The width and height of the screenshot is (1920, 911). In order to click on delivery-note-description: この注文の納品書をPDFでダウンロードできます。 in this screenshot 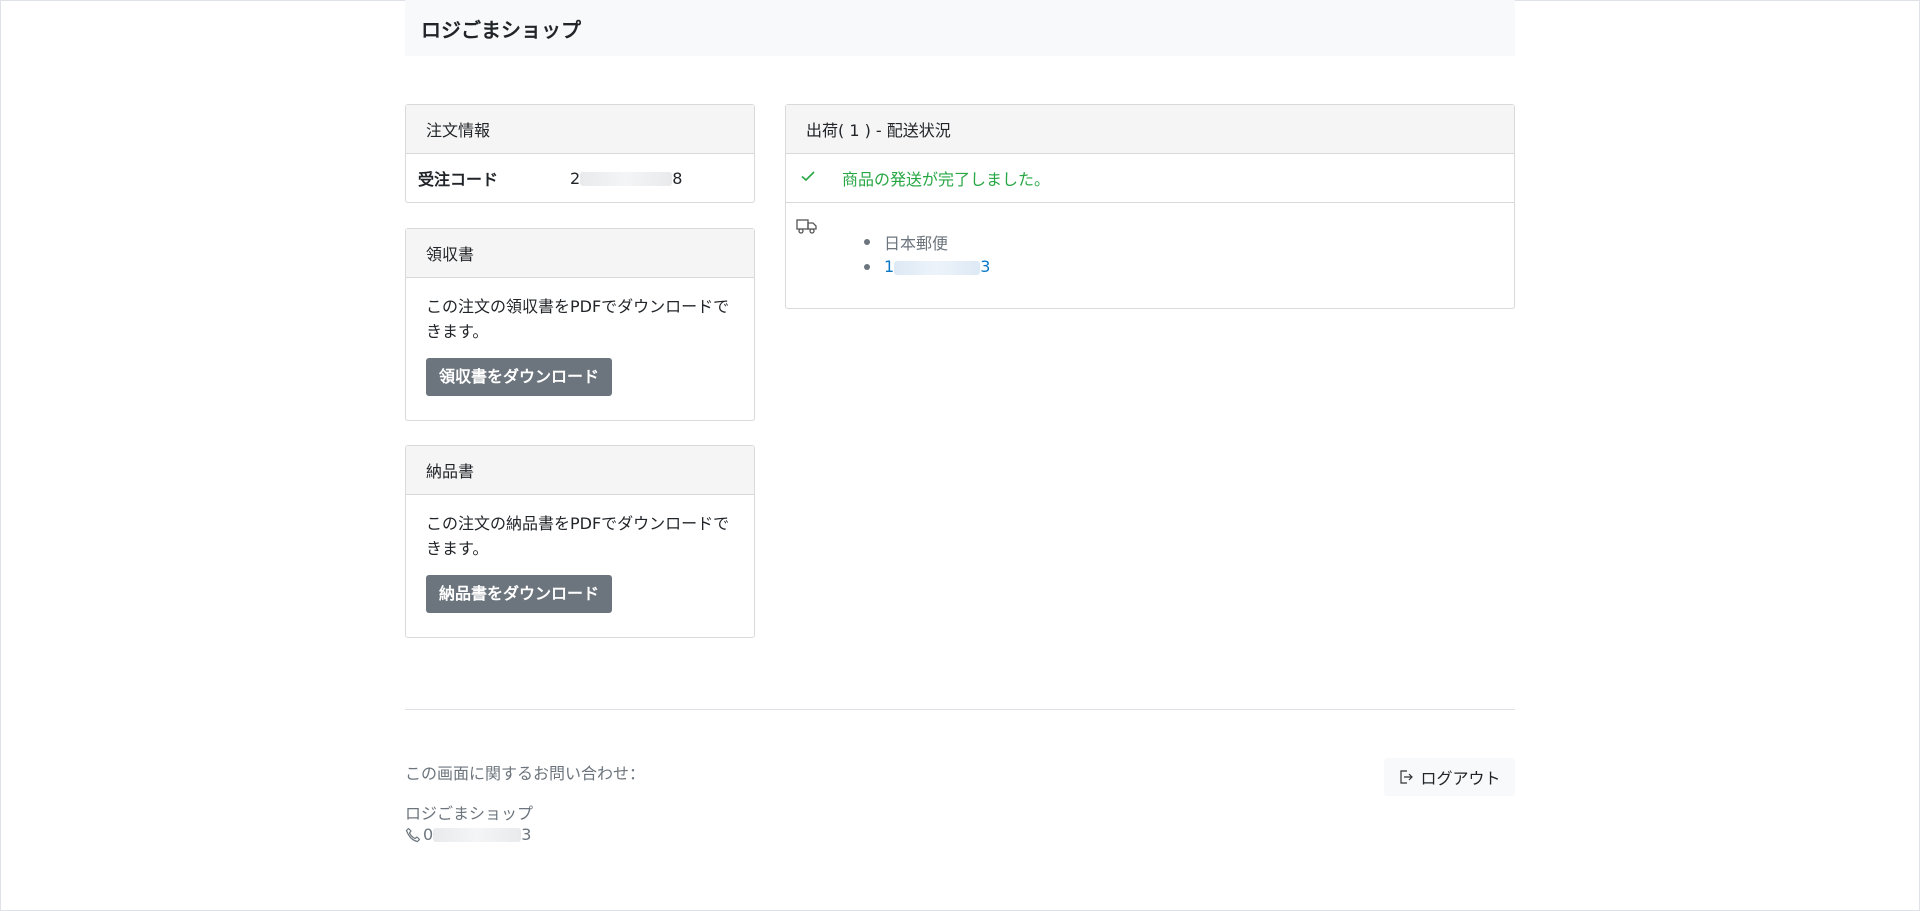, I will do `click(578, 536)`.